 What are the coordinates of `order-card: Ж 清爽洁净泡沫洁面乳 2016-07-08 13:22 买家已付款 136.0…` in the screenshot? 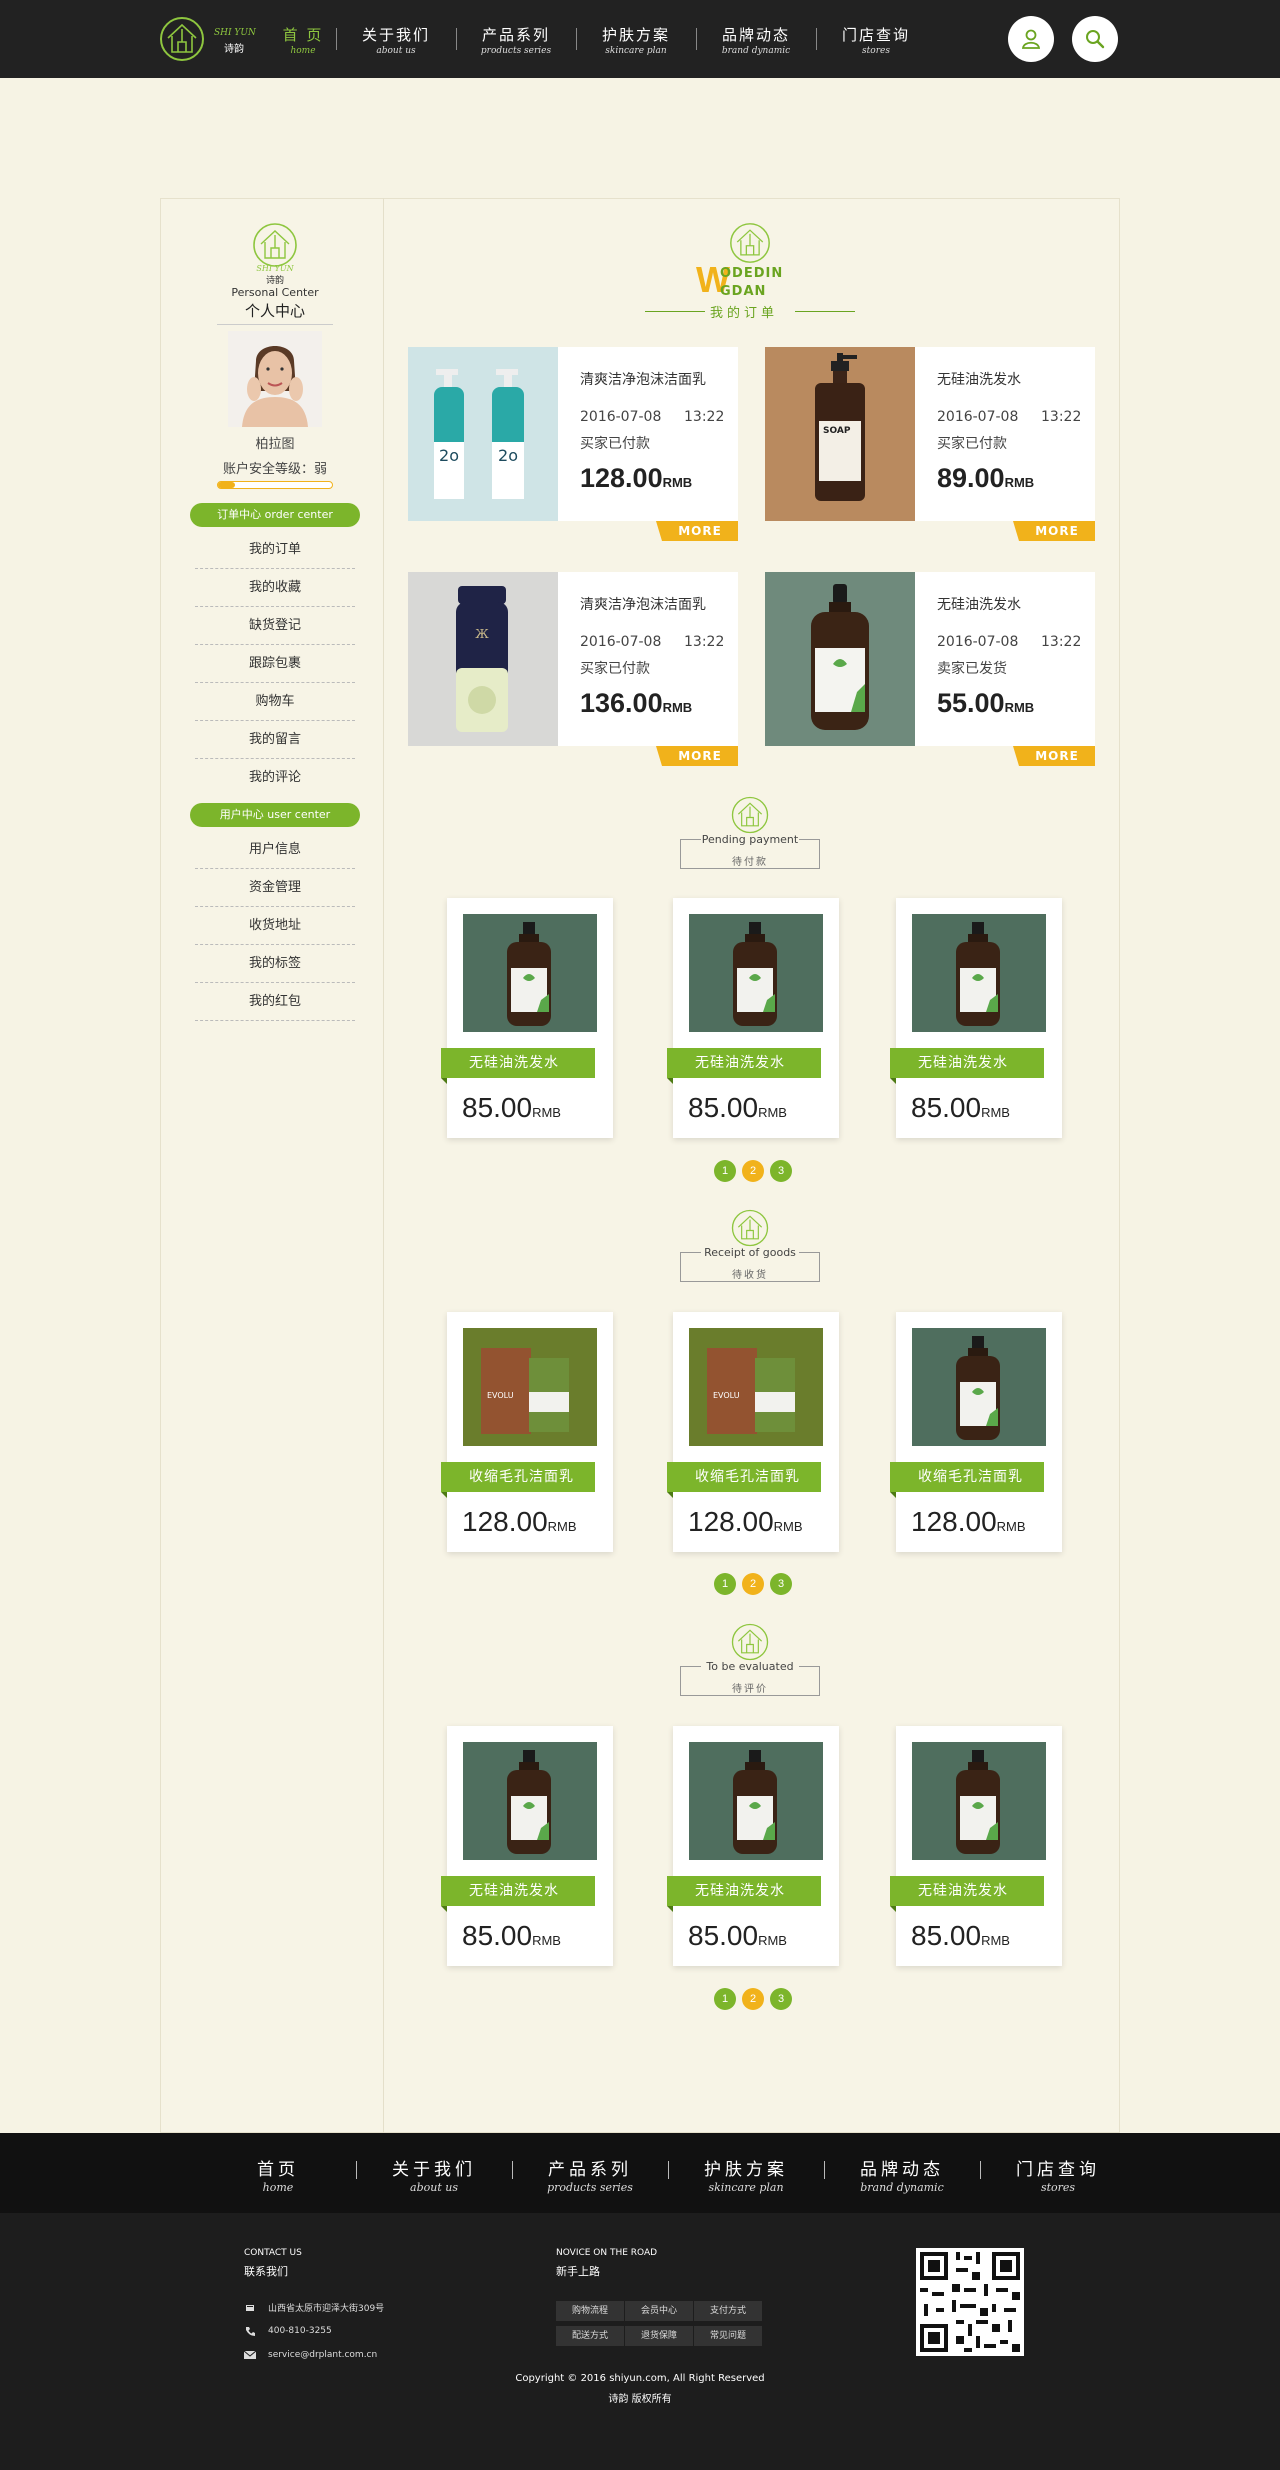 It's located at (573, 669).